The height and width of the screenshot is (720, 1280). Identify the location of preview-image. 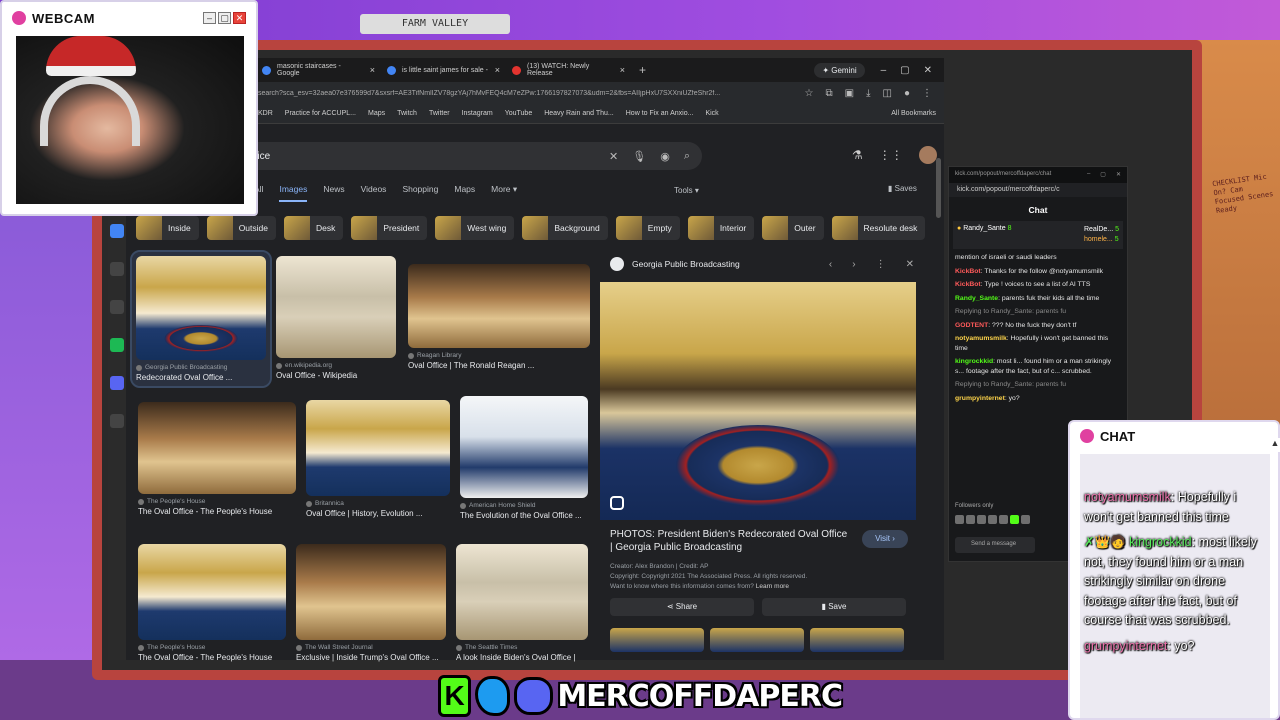
(758, 401).